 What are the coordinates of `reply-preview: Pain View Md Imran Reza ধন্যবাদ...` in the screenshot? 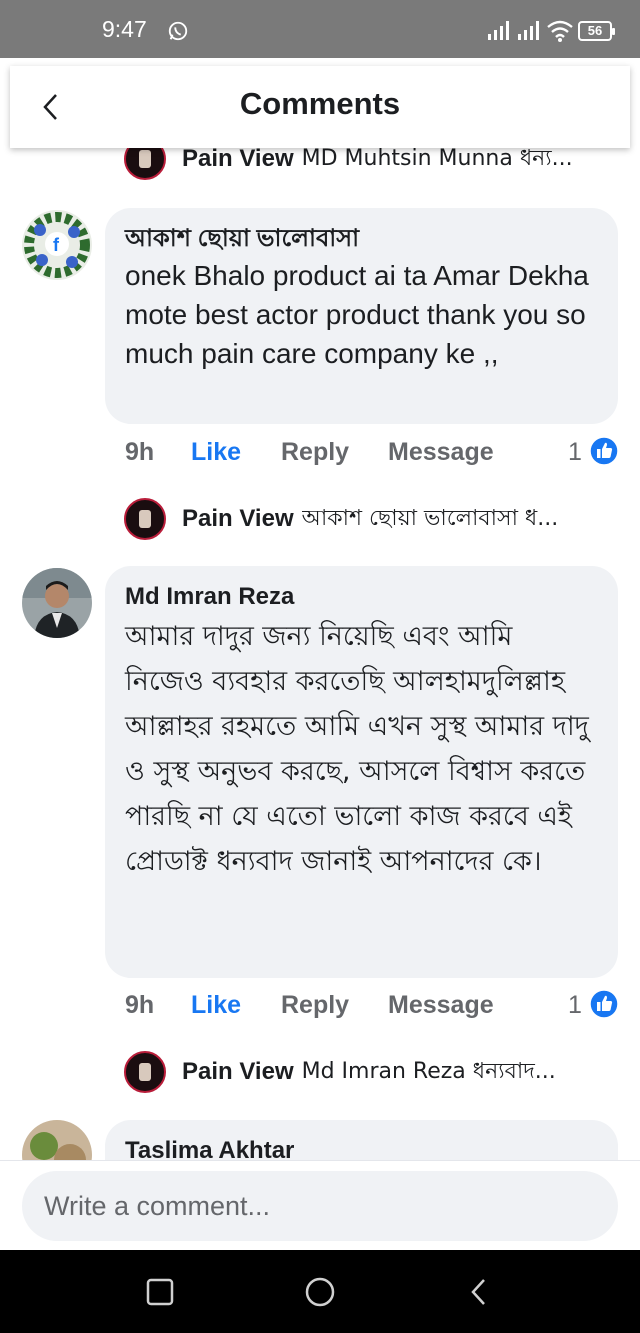 It's located at (374, 1072).